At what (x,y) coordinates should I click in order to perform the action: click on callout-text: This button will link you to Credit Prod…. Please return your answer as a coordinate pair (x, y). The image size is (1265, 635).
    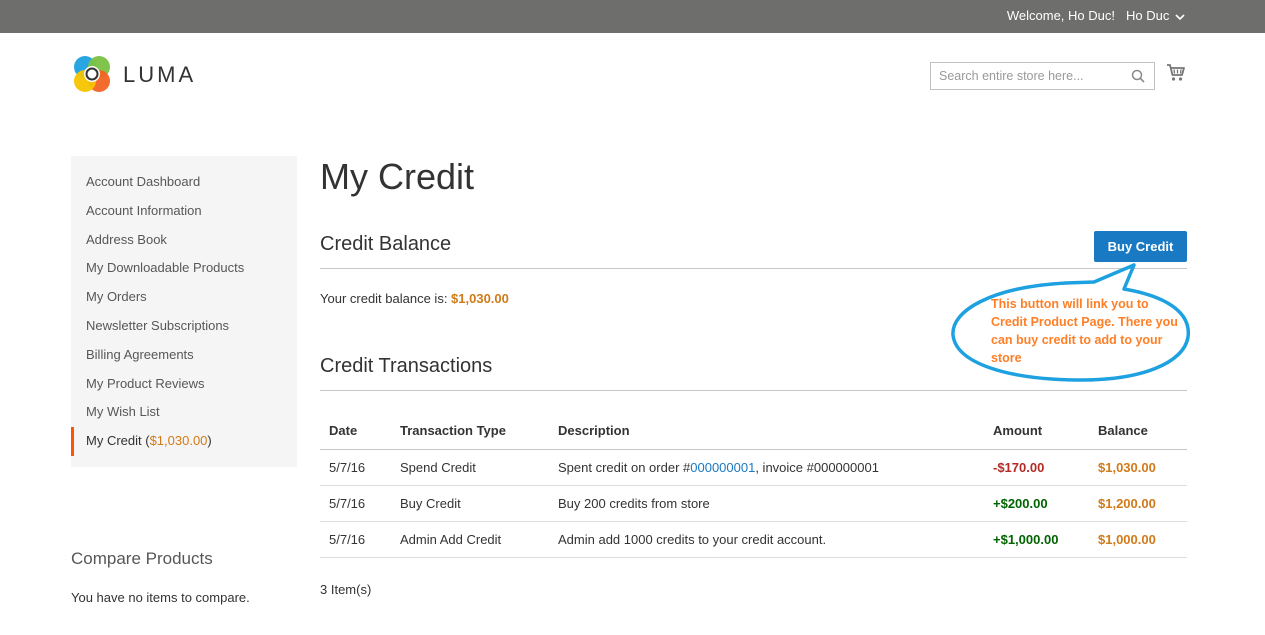
    Looking at the image, I should click on (1084, 331).